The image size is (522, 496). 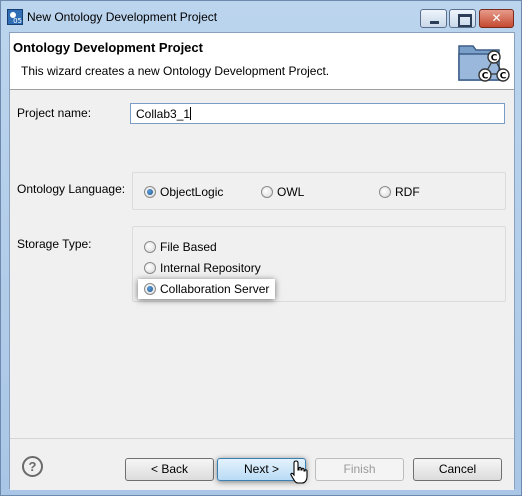 I want to click on minimize-icon, so click(x=433, y=18).